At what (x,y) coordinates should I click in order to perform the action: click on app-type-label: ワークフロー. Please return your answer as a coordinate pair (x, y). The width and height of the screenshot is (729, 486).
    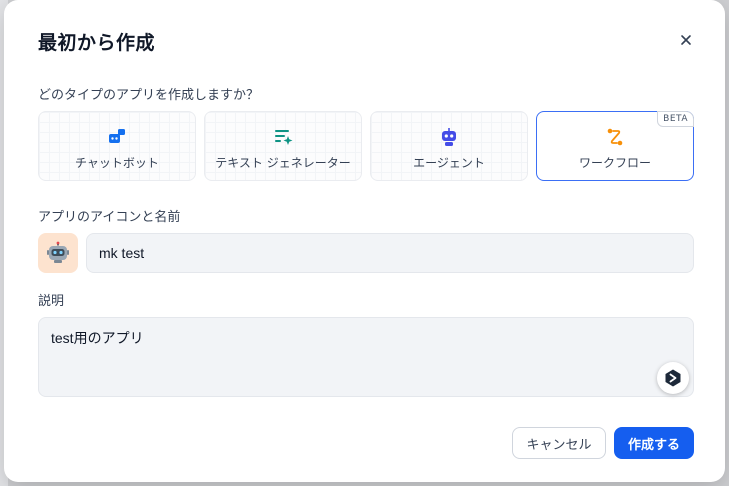
    Looking at the image, I should click on (614, 163).